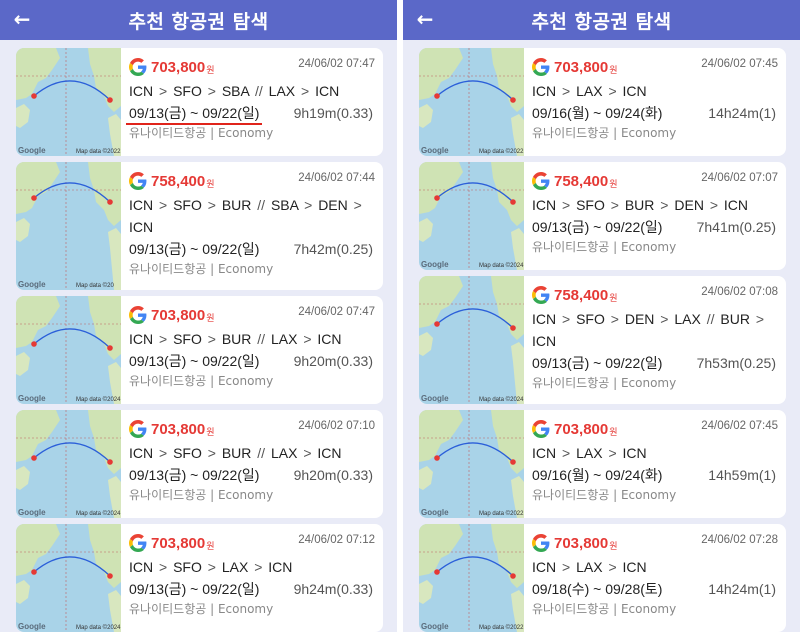 This screenshot has width=800, height=632. I want to click on dates-row: 09/13(금) ~ 09/22(일) 9h20m(0.33), so click(251, 361).